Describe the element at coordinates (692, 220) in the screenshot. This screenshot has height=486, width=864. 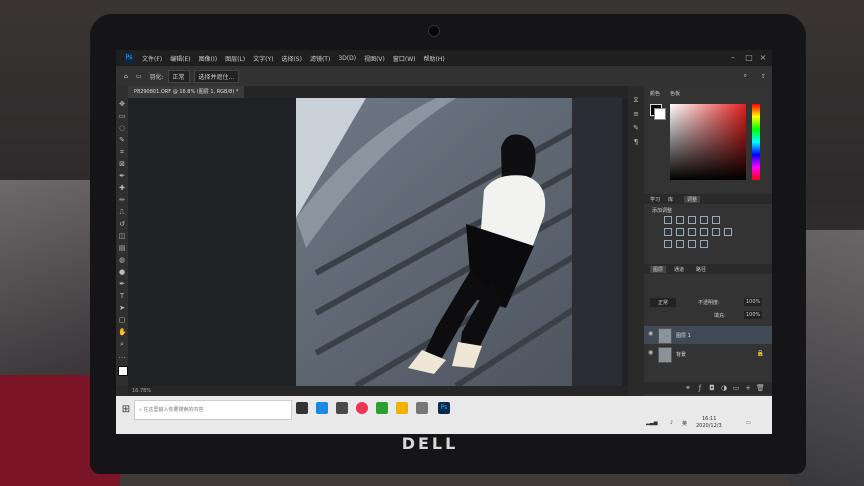
I see `curves-icon` at that location.